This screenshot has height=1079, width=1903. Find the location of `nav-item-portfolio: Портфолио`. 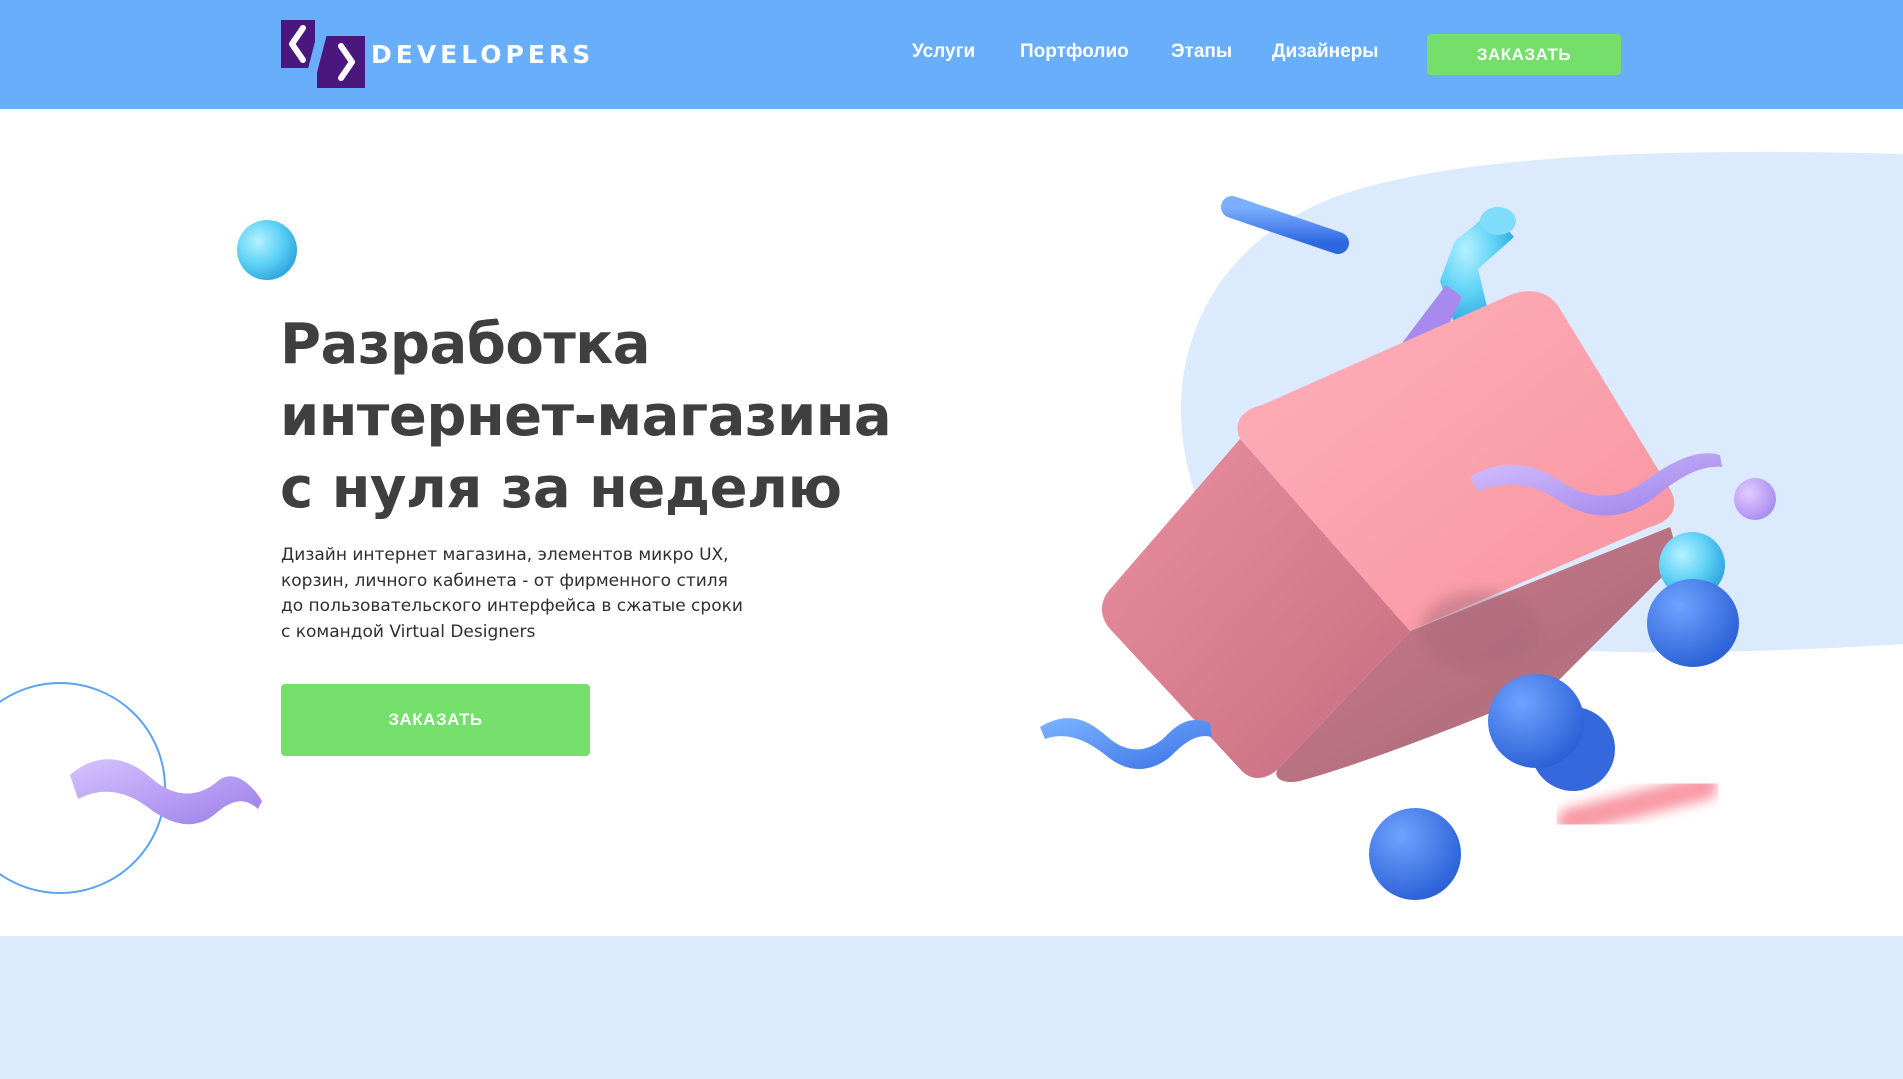

nav-item-portfolio: Портфолио is located at coordinates (1074, 52).